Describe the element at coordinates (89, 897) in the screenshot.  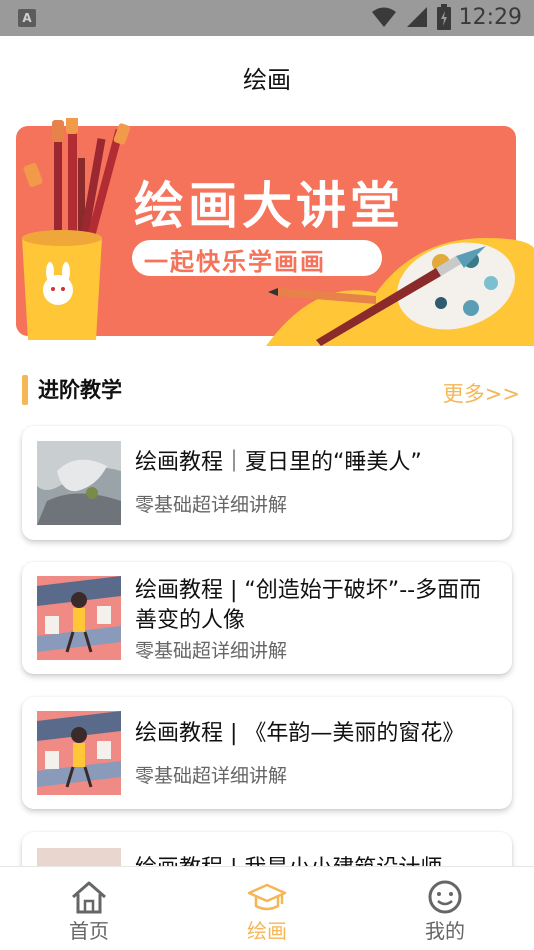
I see `home-icon` at that location.